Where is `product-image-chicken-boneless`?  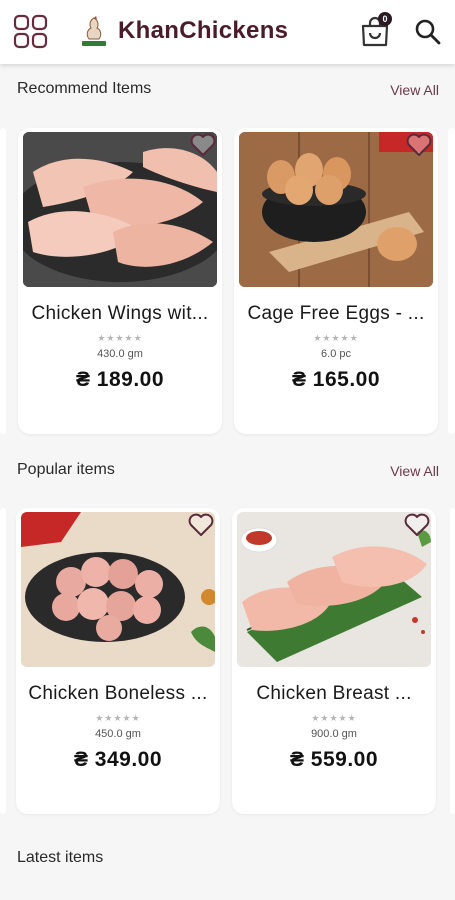
product-image-chicken-boneless is located at coordinates (118, 589).